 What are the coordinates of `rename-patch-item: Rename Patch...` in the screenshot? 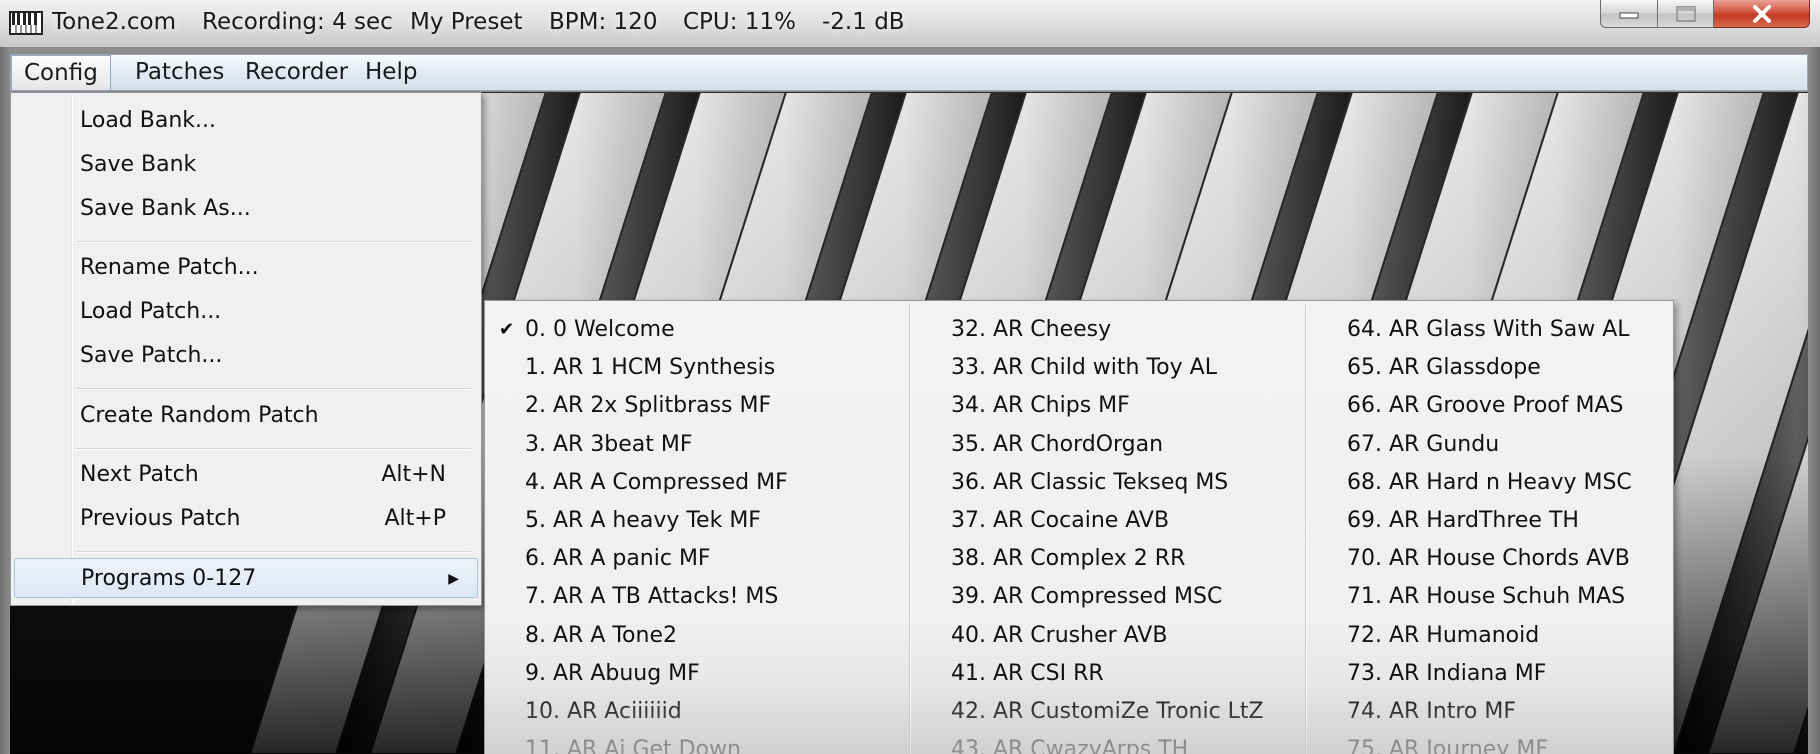 It's located at (246, 268).